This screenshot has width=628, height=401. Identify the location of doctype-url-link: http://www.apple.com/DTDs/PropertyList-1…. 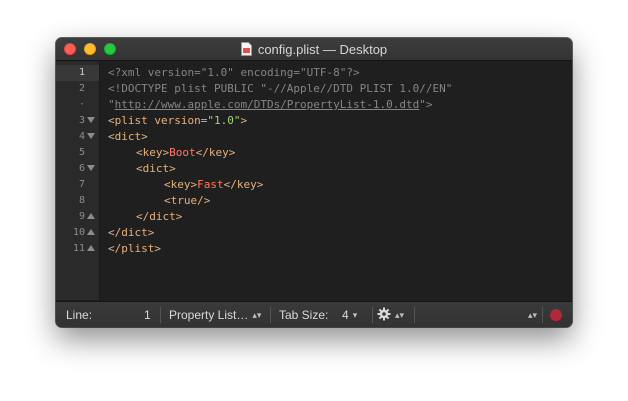
(267, 104).